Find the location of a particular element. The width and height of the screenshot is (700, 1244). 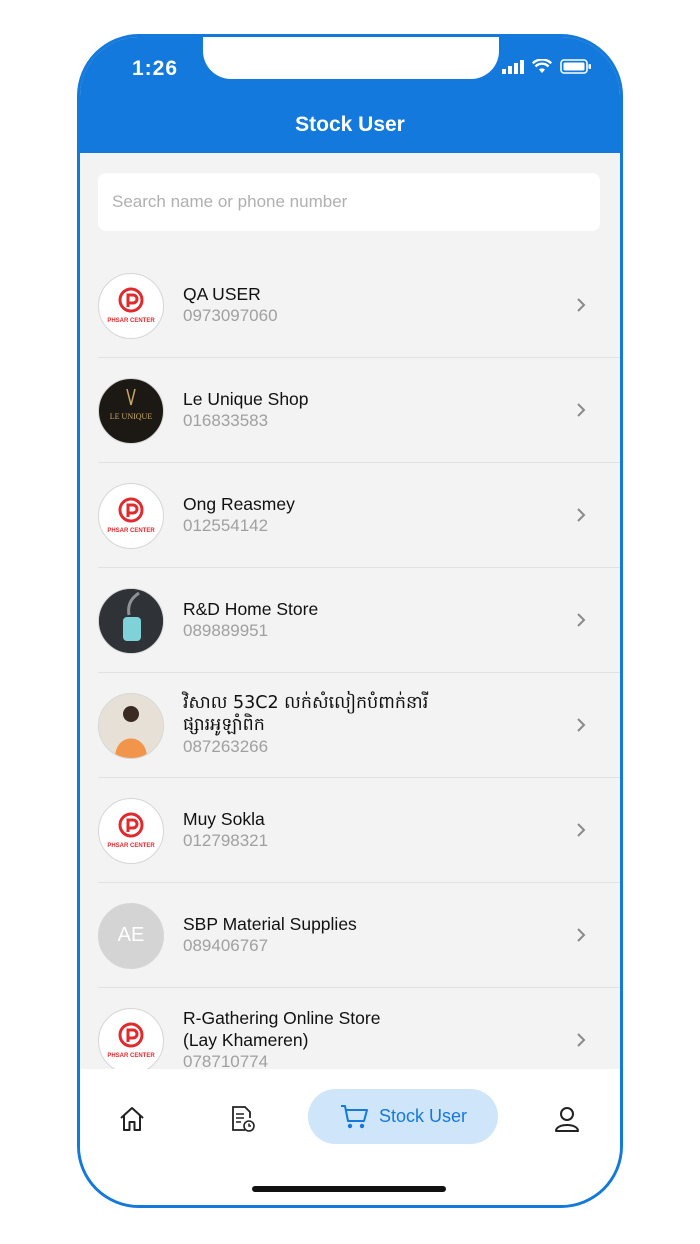

user-phone: 012798321 is located at coordinates (226, 840).